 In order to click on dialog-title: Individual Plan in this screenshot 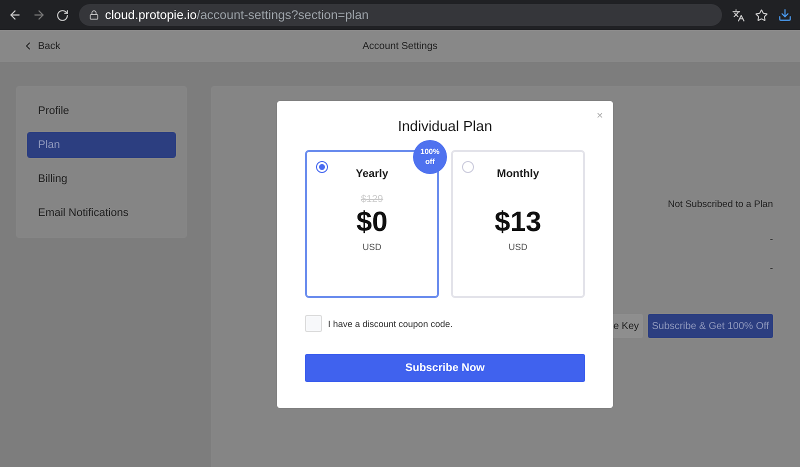, I will do `click(445, 127)`.